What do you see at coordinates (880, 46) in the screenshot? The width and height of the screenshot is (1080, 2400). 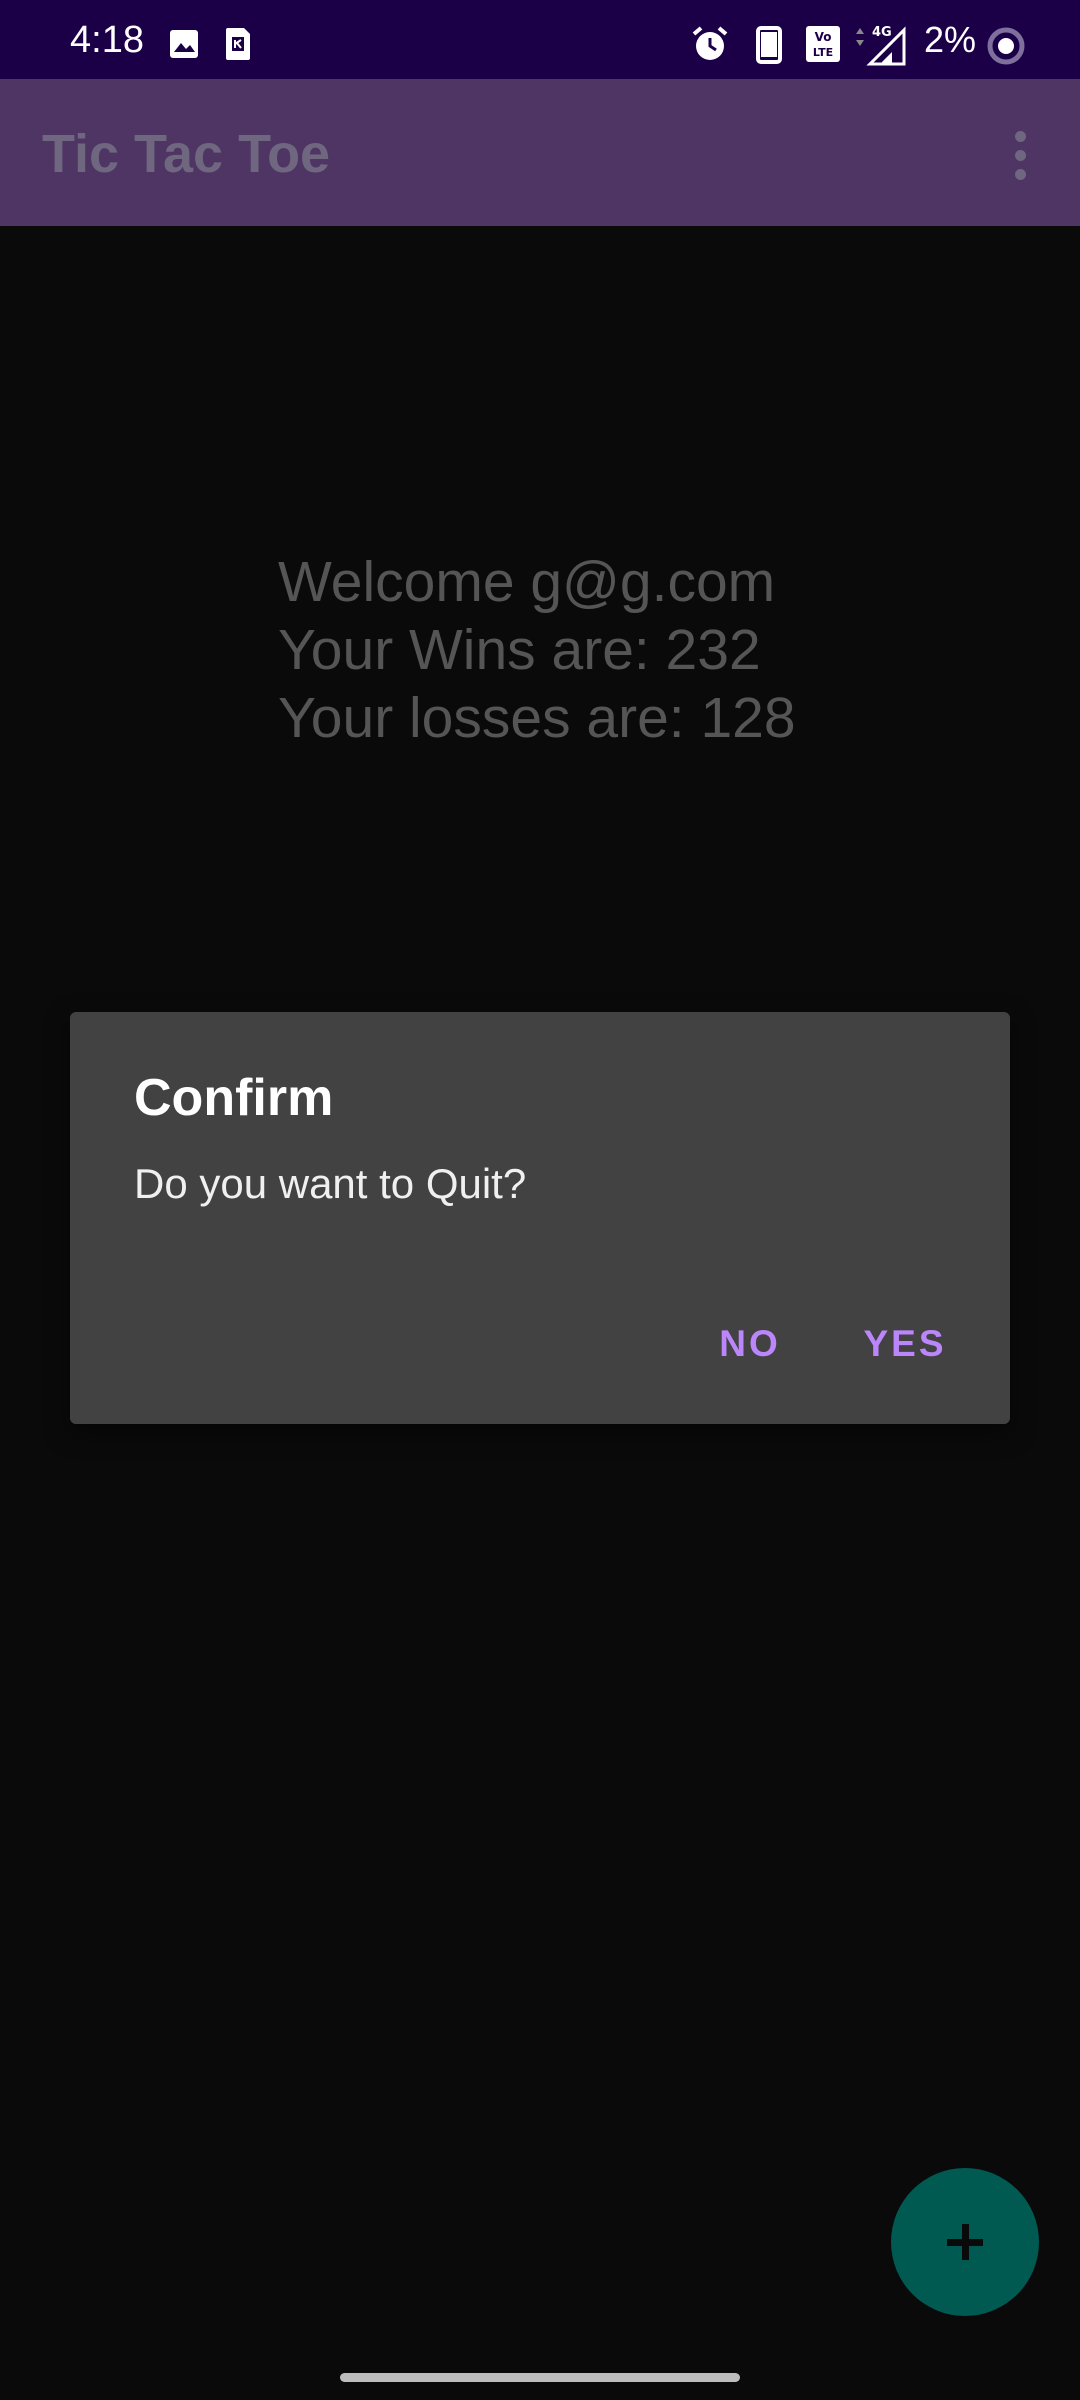 I see `signal-4g-icon: 4G` at bounding box center [880, 46].